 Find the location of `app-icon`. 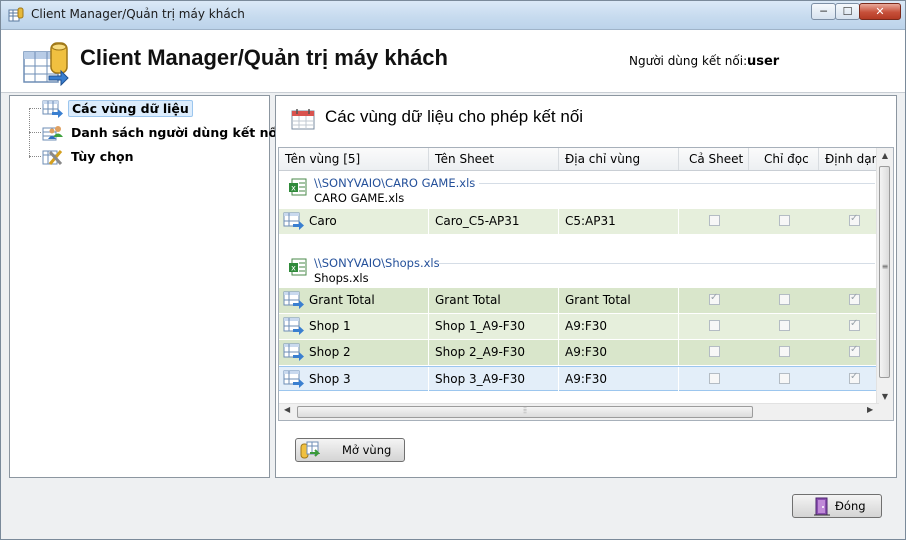

app-icon is located at coordinates (16, 14).